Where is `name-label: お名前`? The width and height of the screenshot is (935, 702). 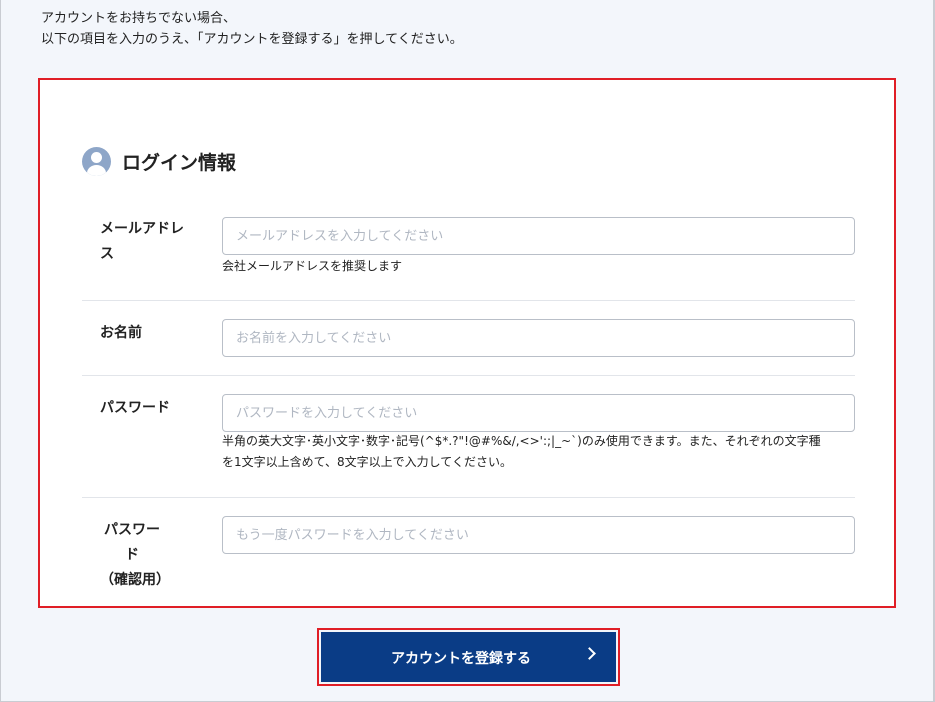 name-label: お名前 is located at coordinates (121, 333).